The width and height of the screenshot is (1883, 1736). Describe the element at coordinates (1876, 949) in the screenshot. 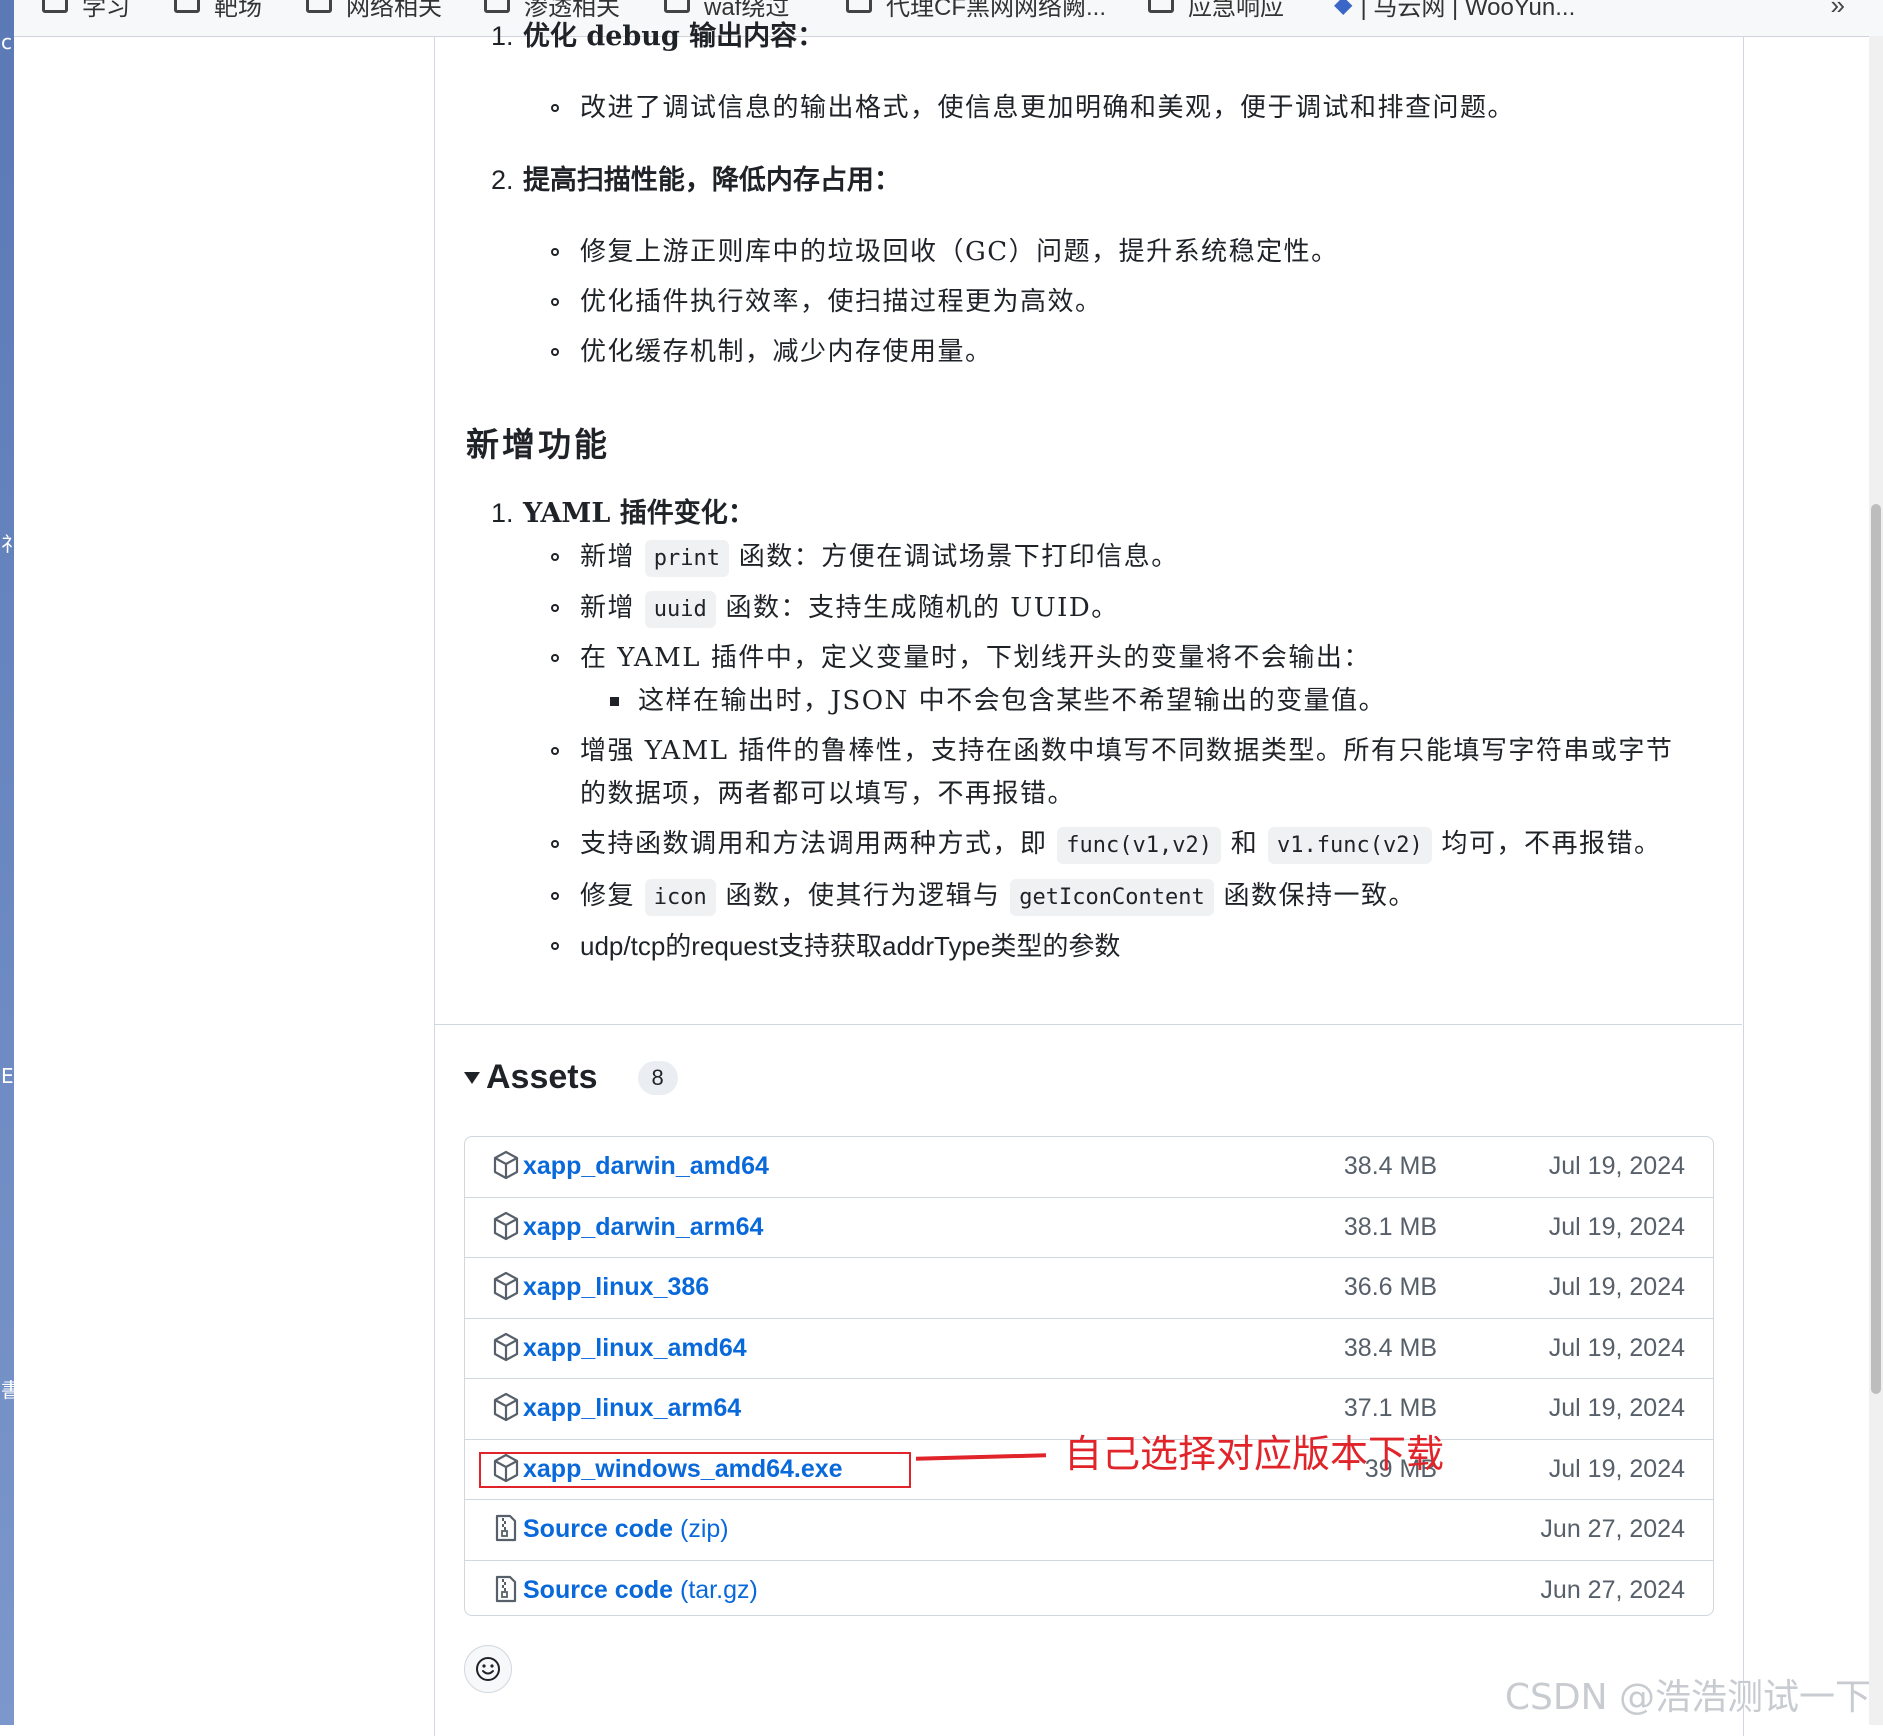

I see `scrollbar-thumb` at that location.